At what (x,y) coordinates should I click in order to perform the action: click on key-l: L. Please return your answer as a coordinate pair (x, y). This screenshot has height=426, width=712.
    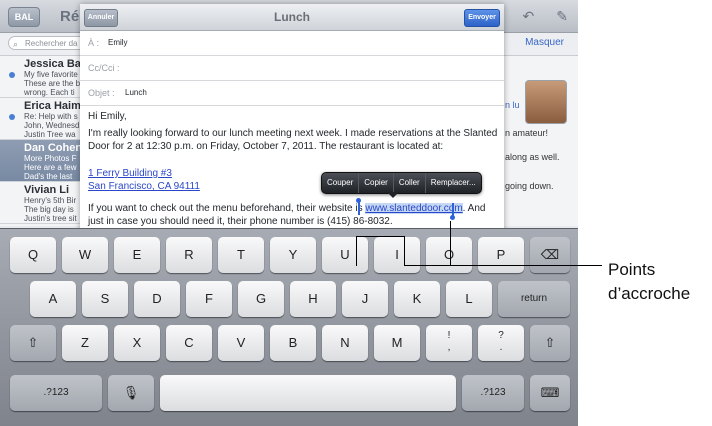
    Looking at the image, I should click on (469, 299).